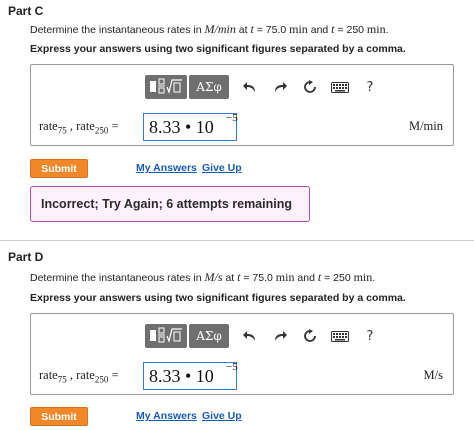 The image size is (474, 430). I want to click on part-c-answer-input: 8.33 • 10 −5, so click(190, 126).